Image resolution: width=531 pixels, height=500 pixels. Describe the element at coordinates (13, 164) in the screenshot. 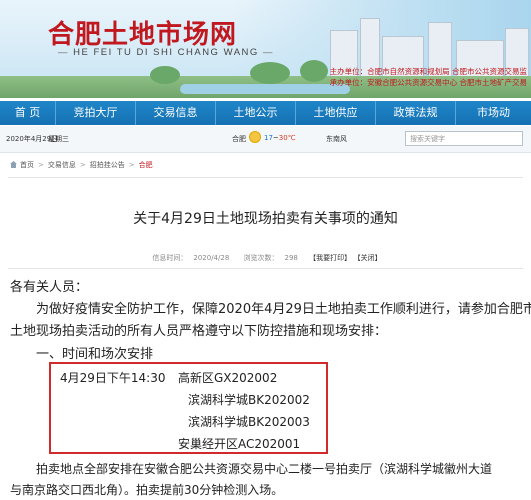

I see `home-icon` at that location.